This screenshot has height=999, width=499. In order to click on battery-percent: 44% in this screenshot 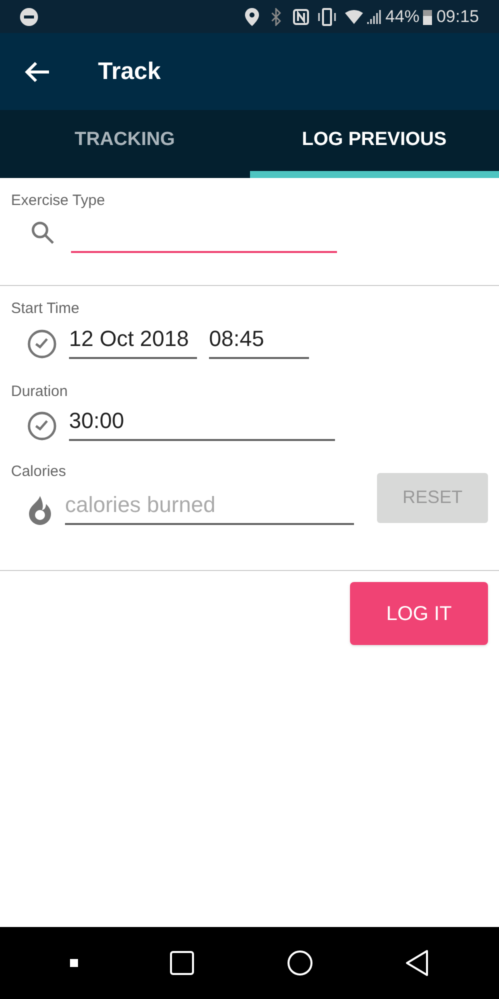, I will do `click(402, 17)`.